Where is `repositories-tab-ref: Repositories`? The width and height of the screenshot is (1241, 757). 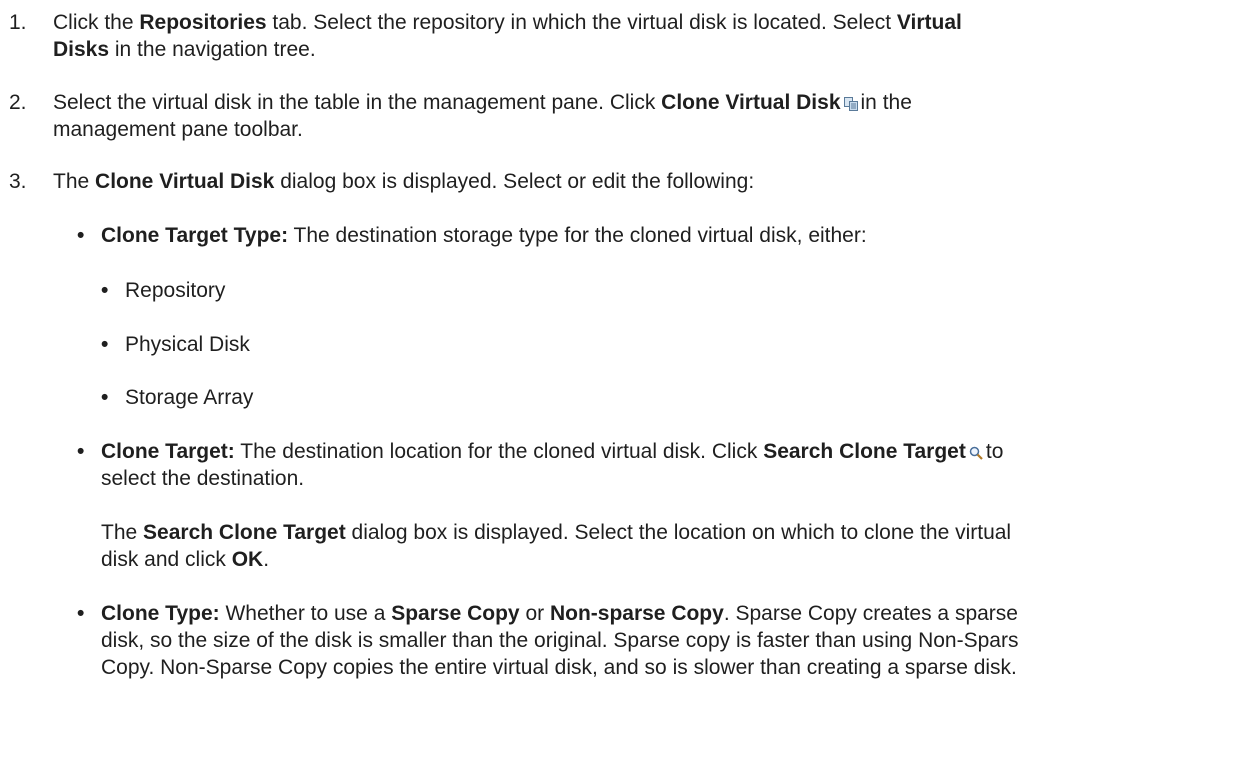 repositories-tab-ref: Repositories is located at coordinates (203, 22).